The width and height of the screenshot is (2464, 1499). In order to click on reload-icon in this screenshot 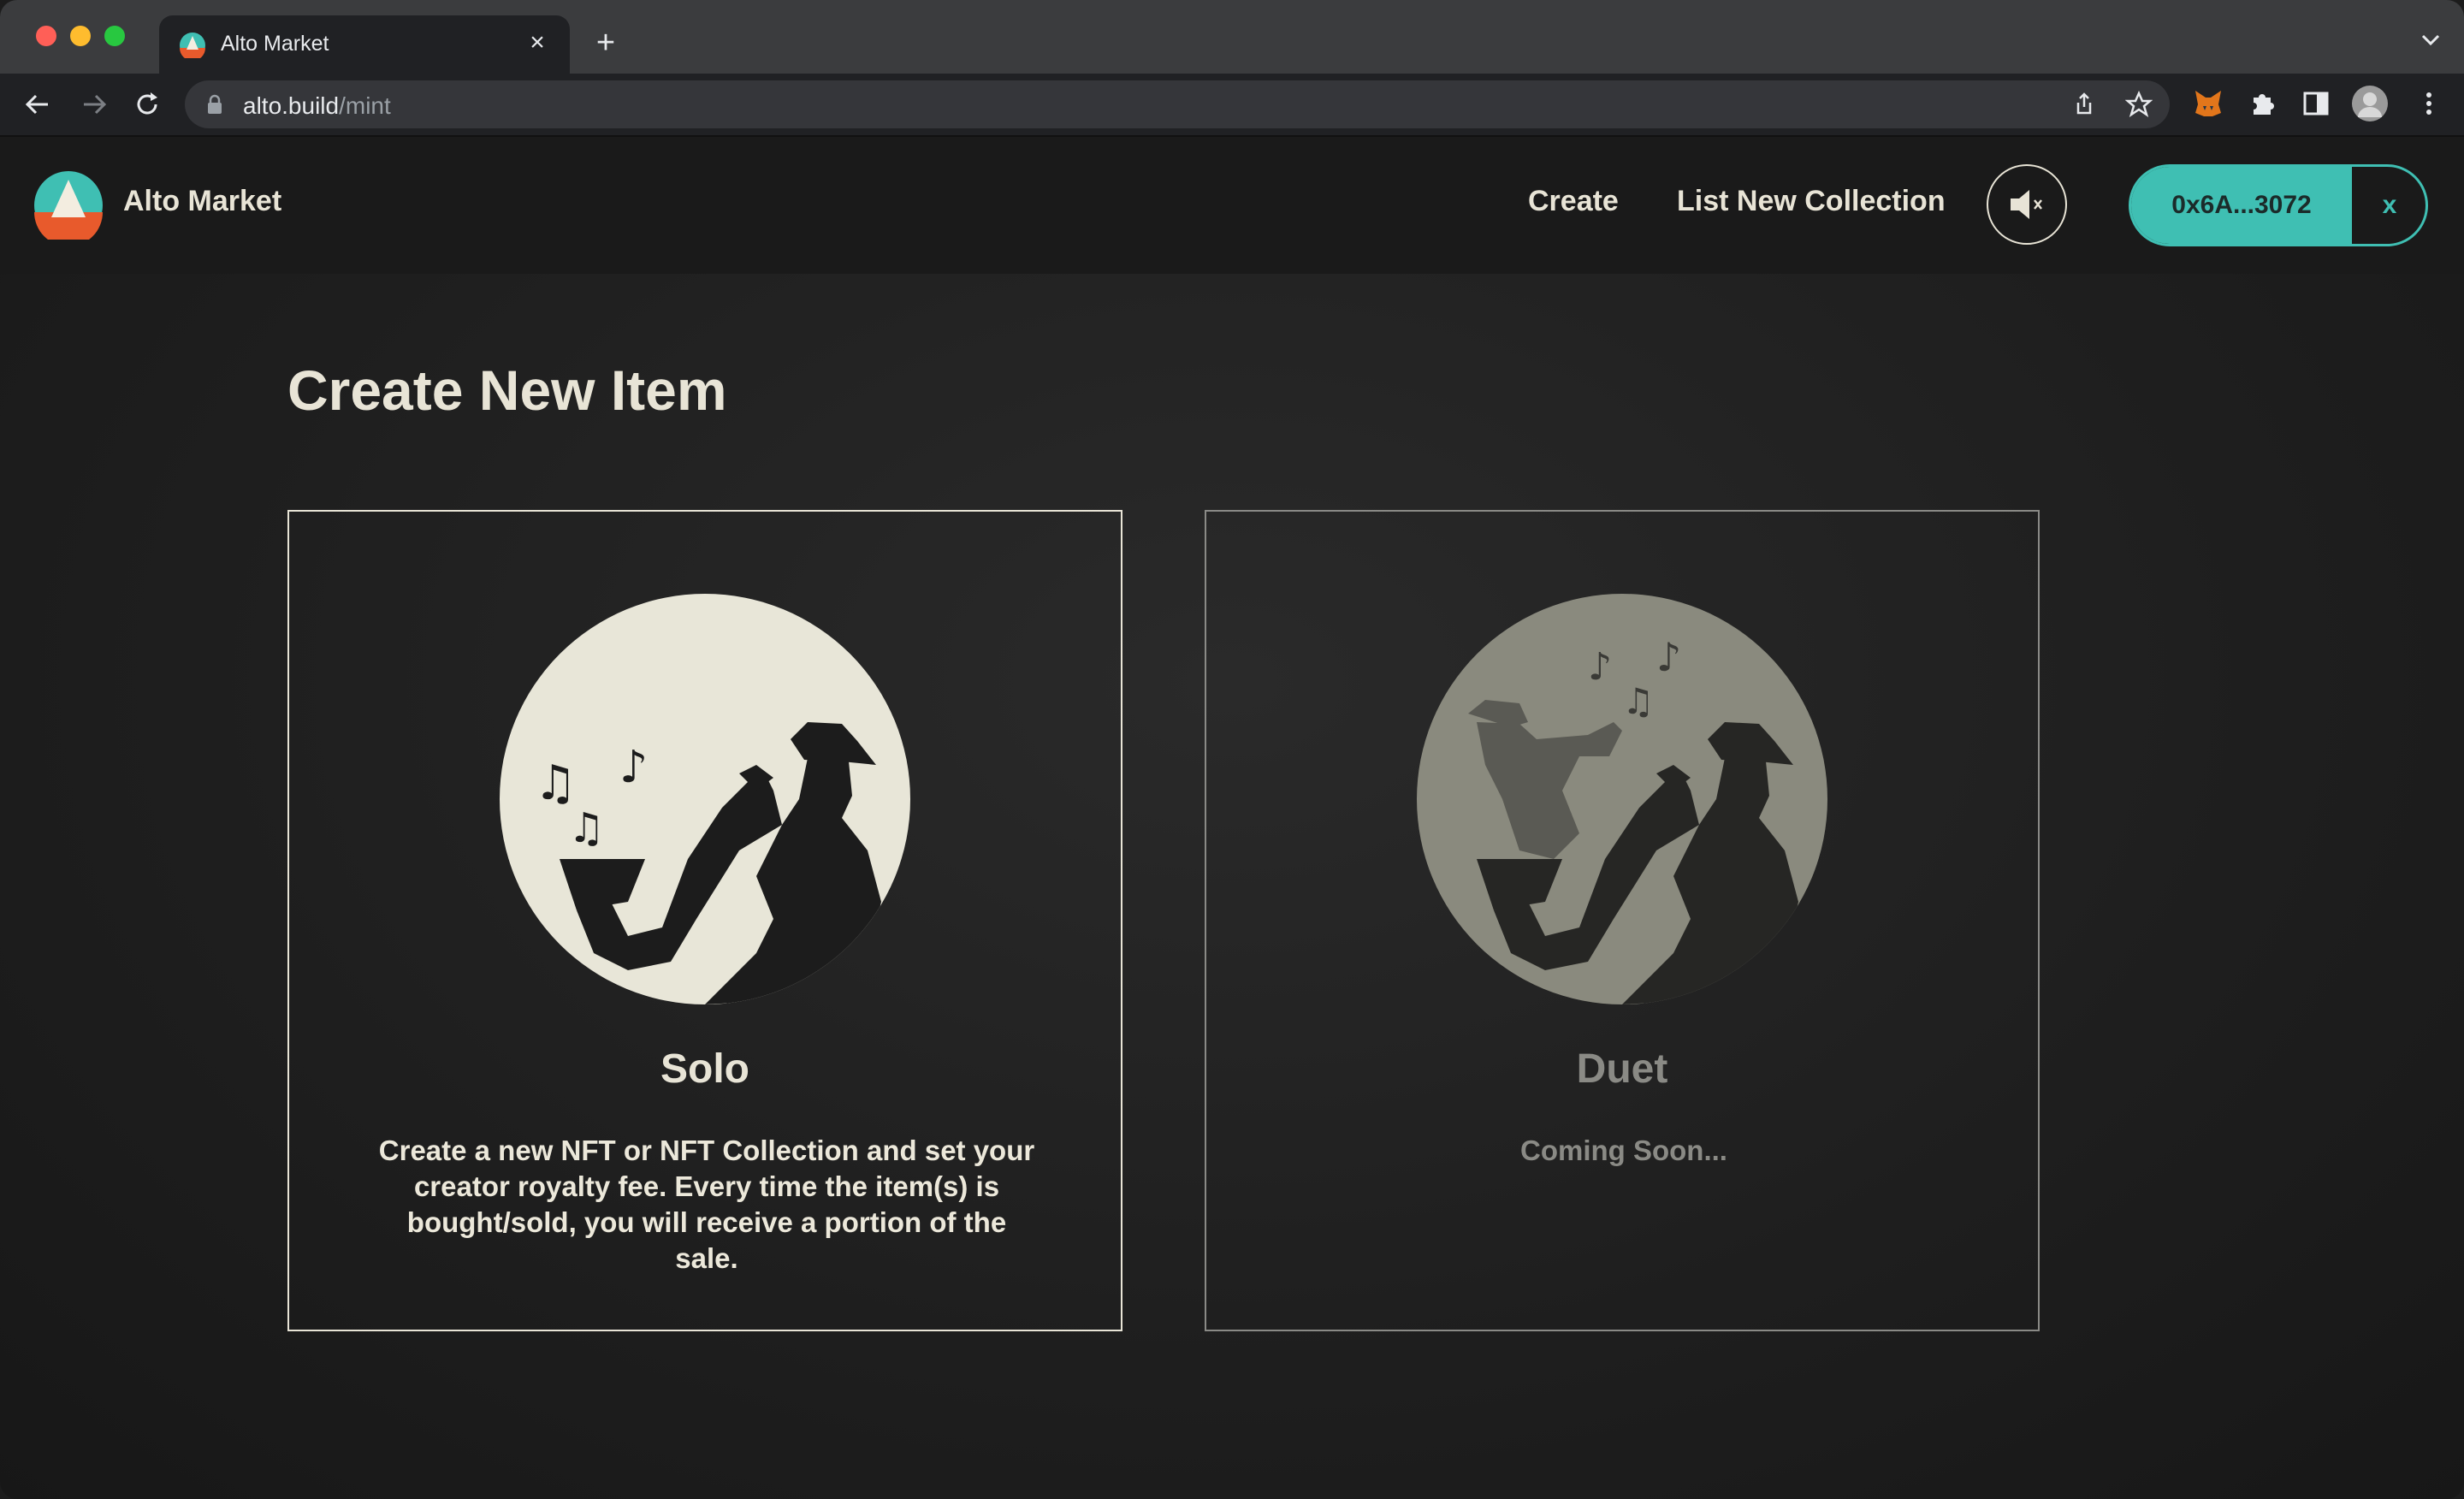, I will do `click(147, 104)`.